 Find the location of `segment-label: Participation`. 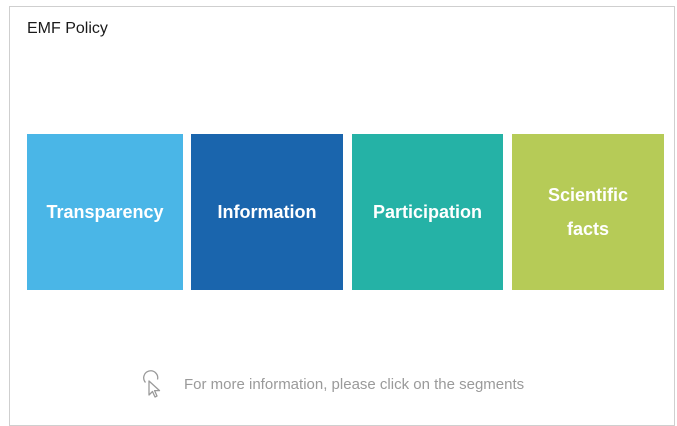

segment-label: Participation is located at coordinates (427, 212).